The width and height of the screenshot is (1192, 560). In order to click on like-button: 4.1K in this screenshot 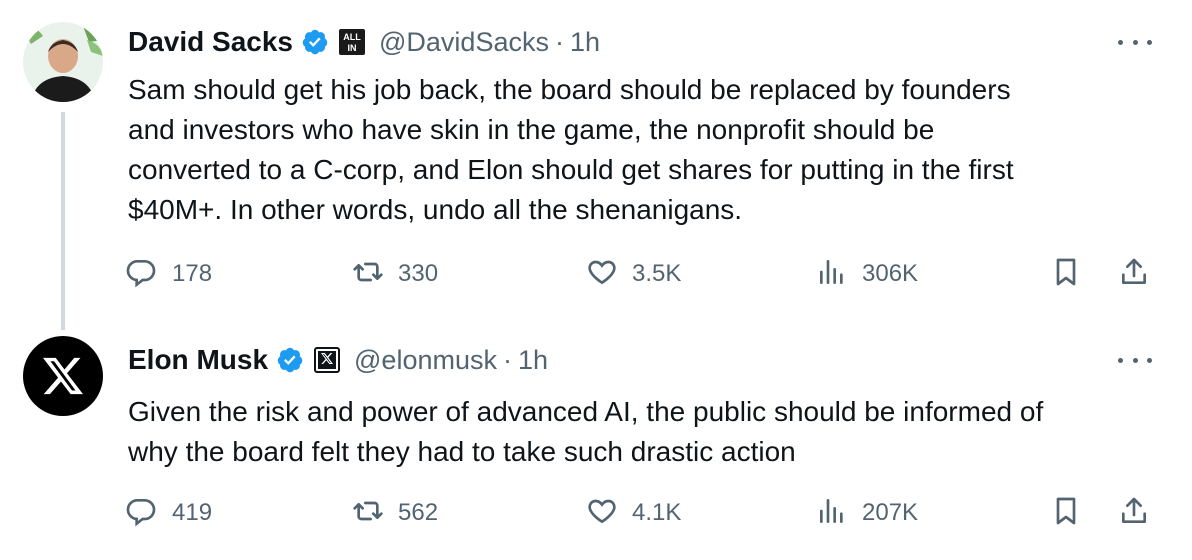, I will do `click(633, 513)`.